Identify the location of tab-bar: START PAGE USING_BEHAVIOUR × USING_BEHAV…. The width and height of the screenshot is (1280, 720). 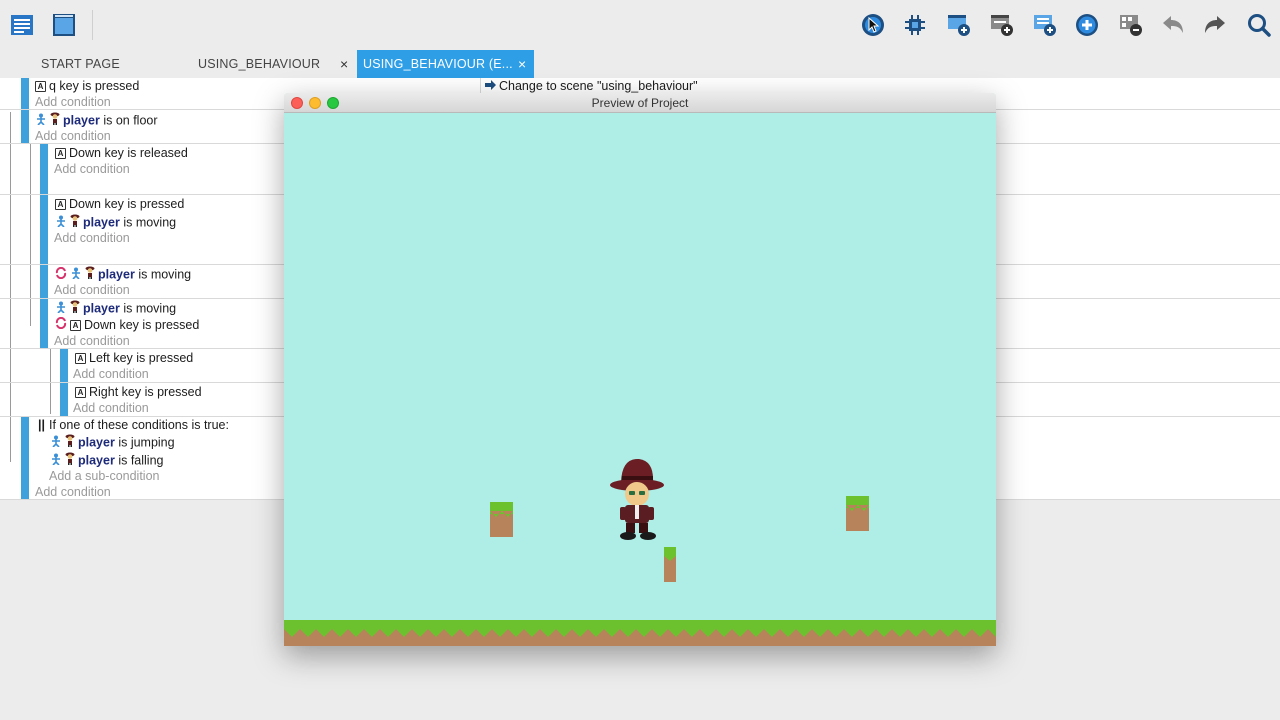
(640, 64).